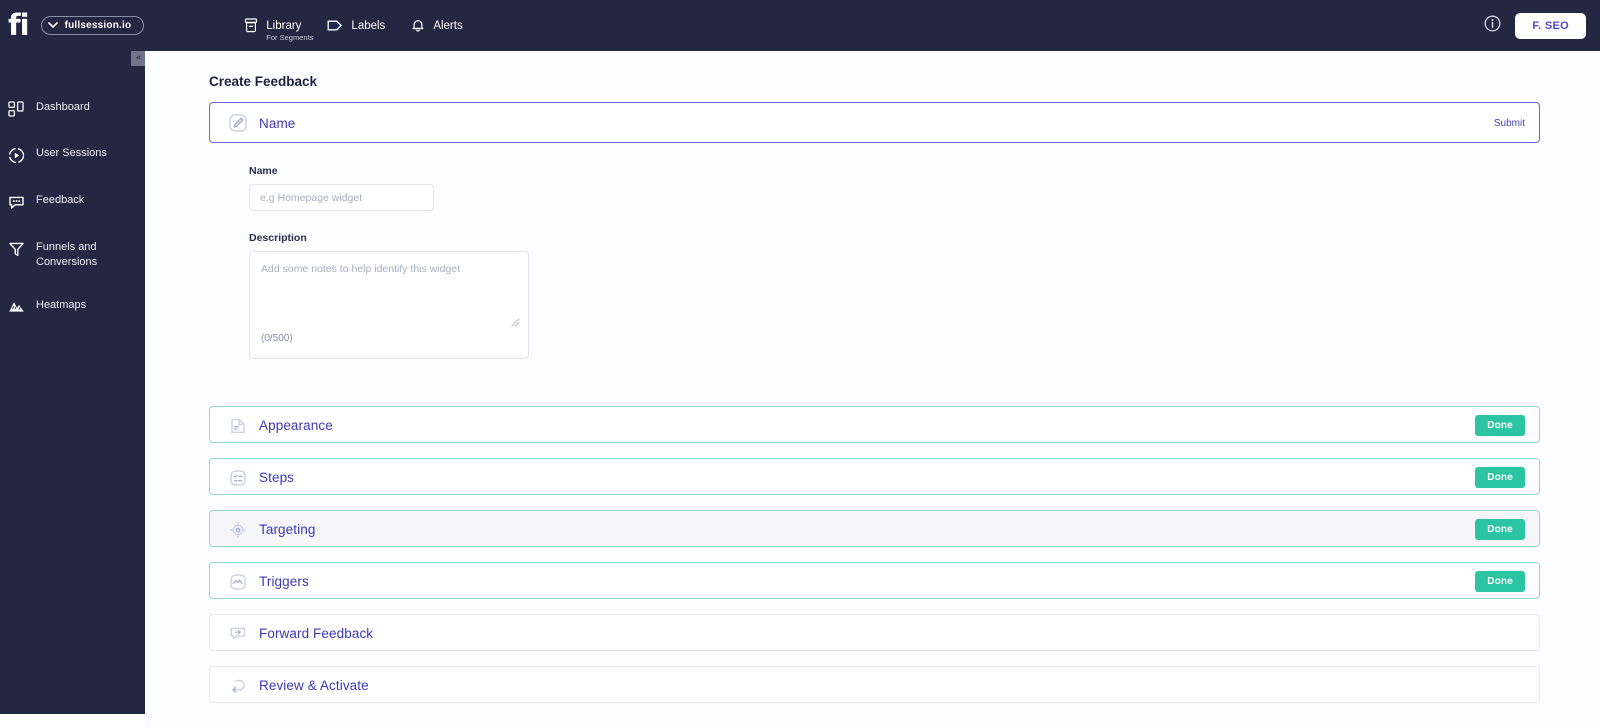  What do you see at coordinates (368, 25) in the screenshot?
I see `top-nav-label: Labels` at bounding box center [368, 25].